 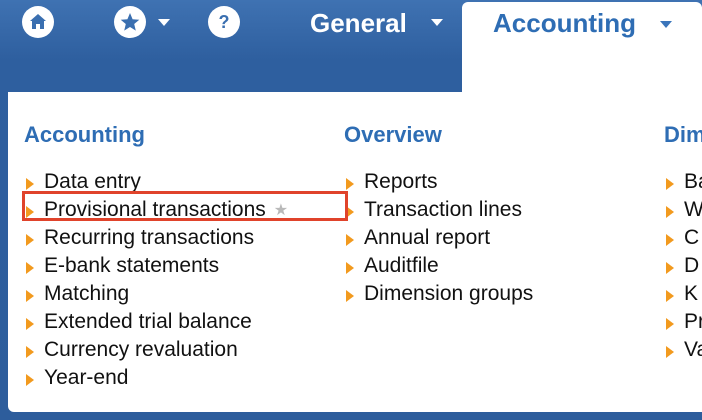 What do you see at coordinates (156, 210) in the screenshot?
I see `menu-item-provisional-transactions: Provisional transactions ★` at bounding box center [156, 210].